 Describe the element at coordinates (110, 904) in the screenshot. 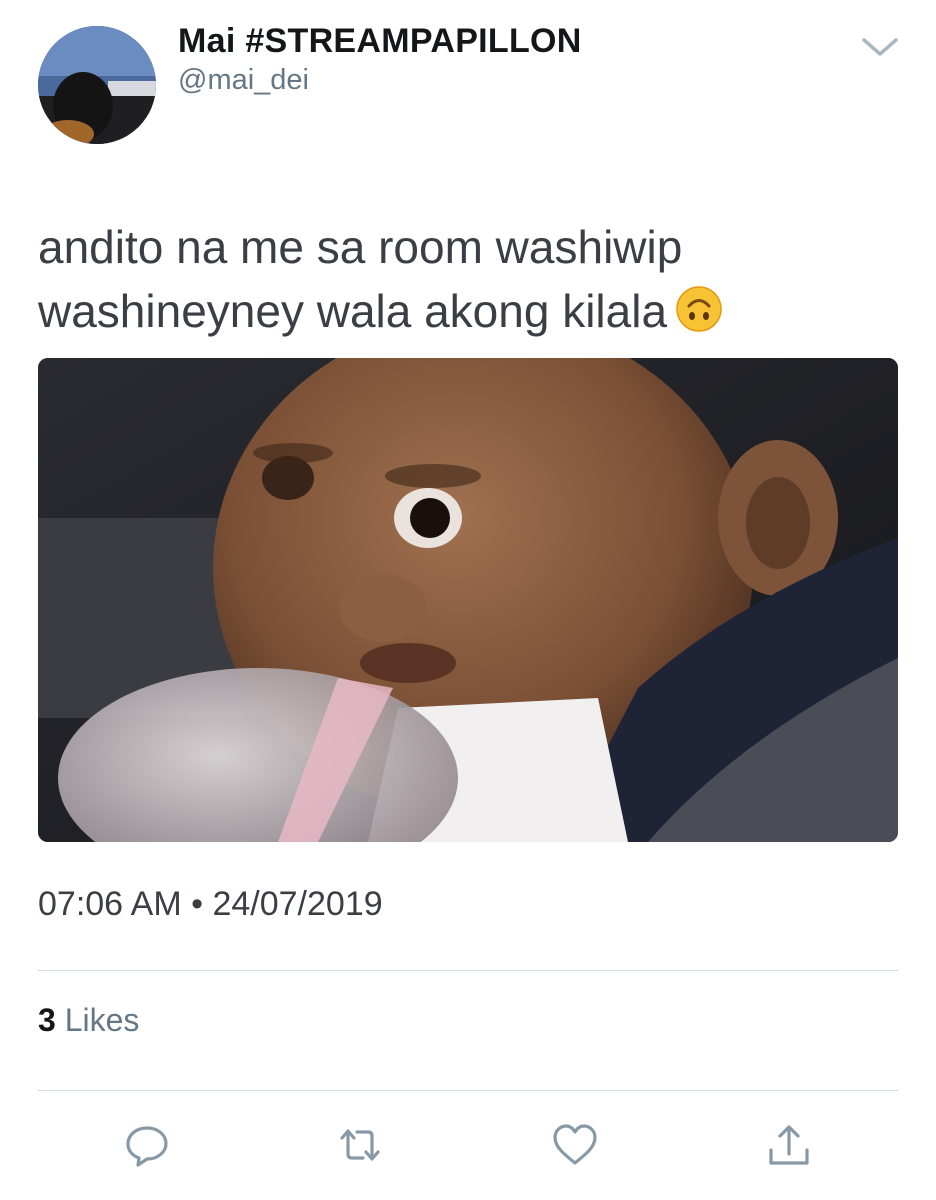

I see `tweet-time: 07:06 AM` at that location.